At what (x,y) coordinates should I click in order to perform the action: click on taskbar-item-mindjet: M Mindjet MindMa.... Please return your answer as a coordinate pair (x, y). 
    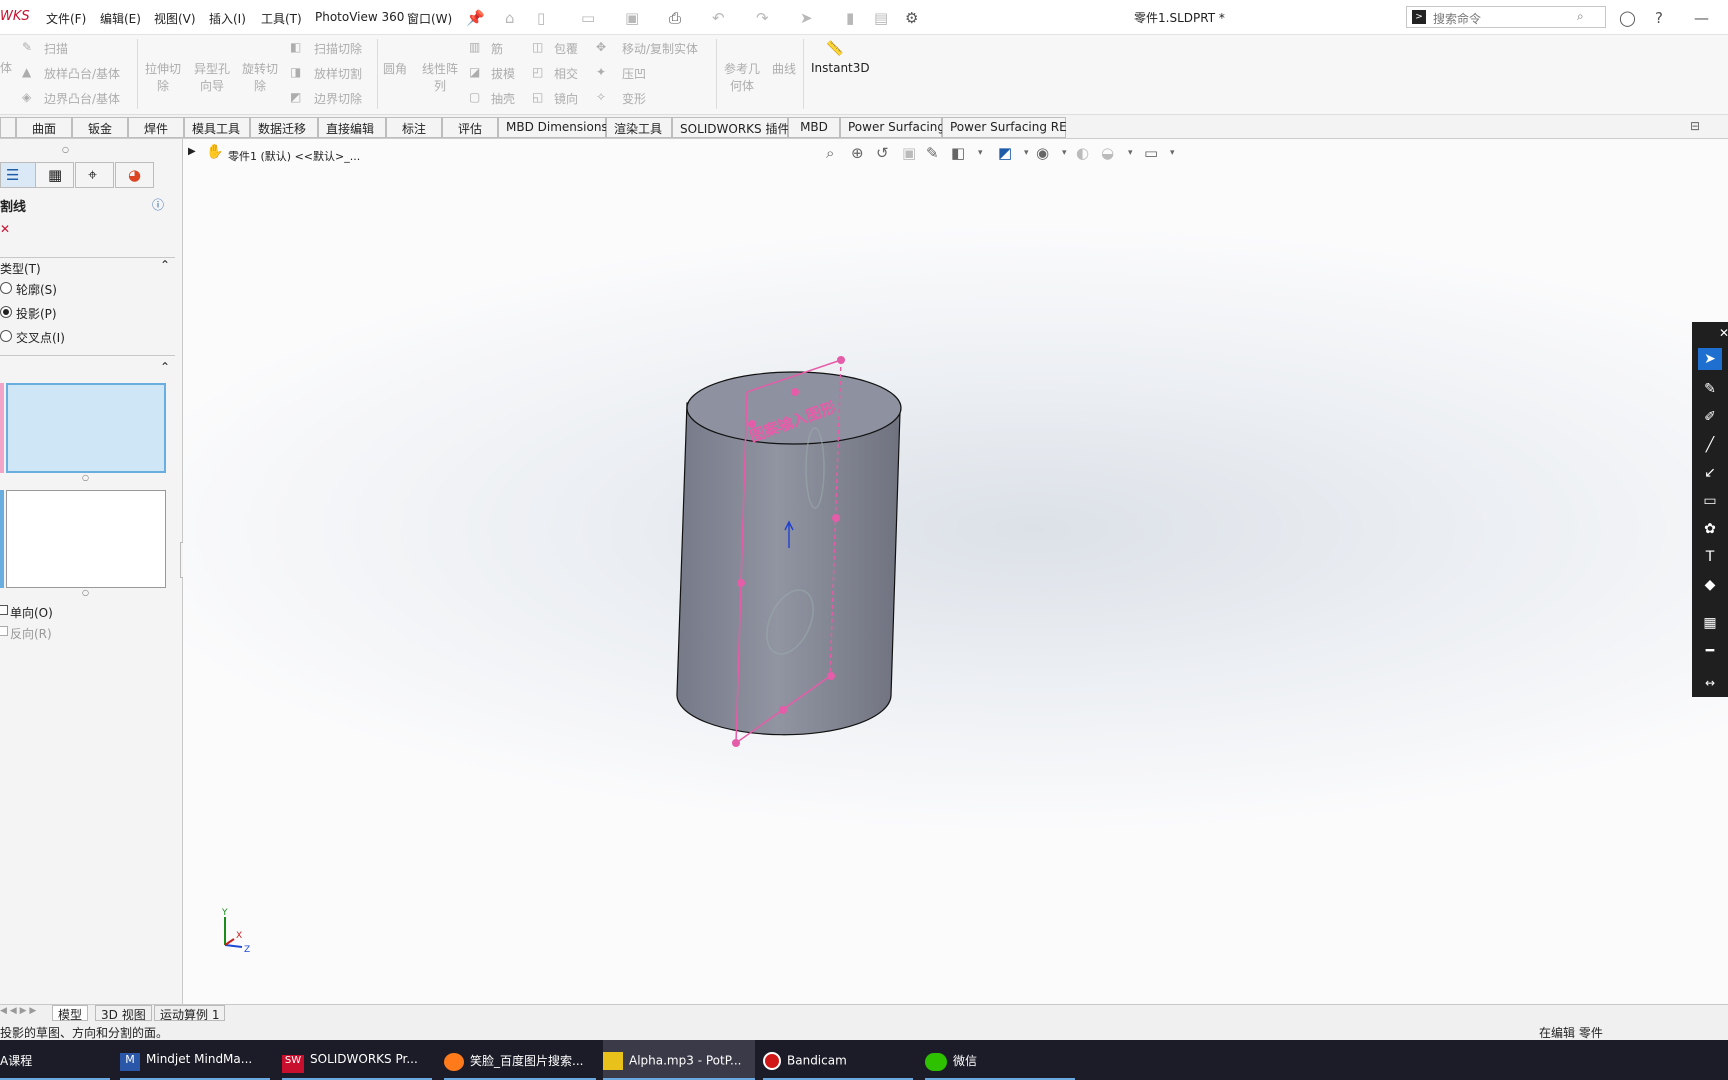
    Looking at the image, I should click on (195, 1060).